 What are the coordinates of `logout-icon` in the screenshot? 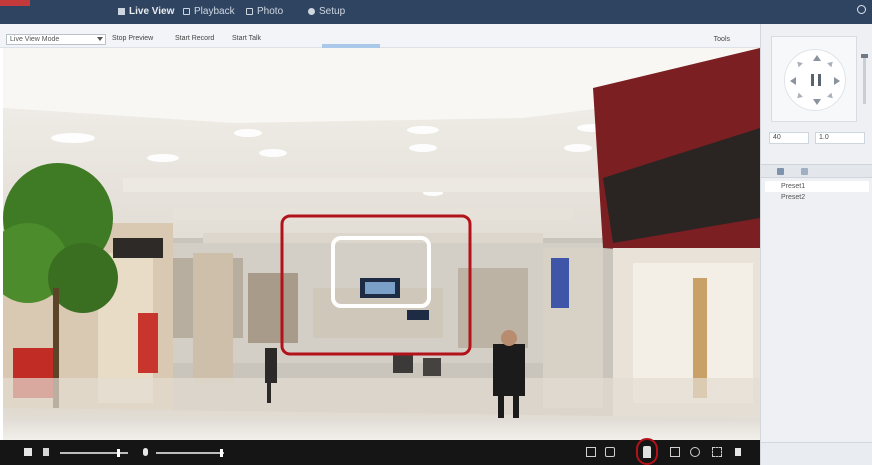 It's located at (861, 9).